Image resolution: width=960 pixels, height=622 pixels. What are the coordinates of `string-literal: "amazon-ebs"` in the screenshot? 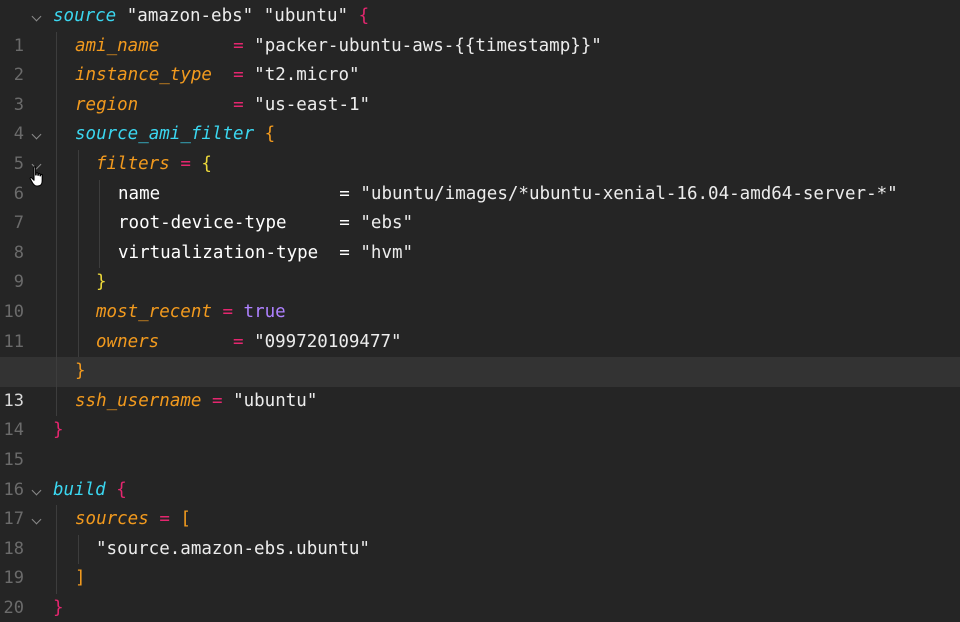 It's located at (190, 16).